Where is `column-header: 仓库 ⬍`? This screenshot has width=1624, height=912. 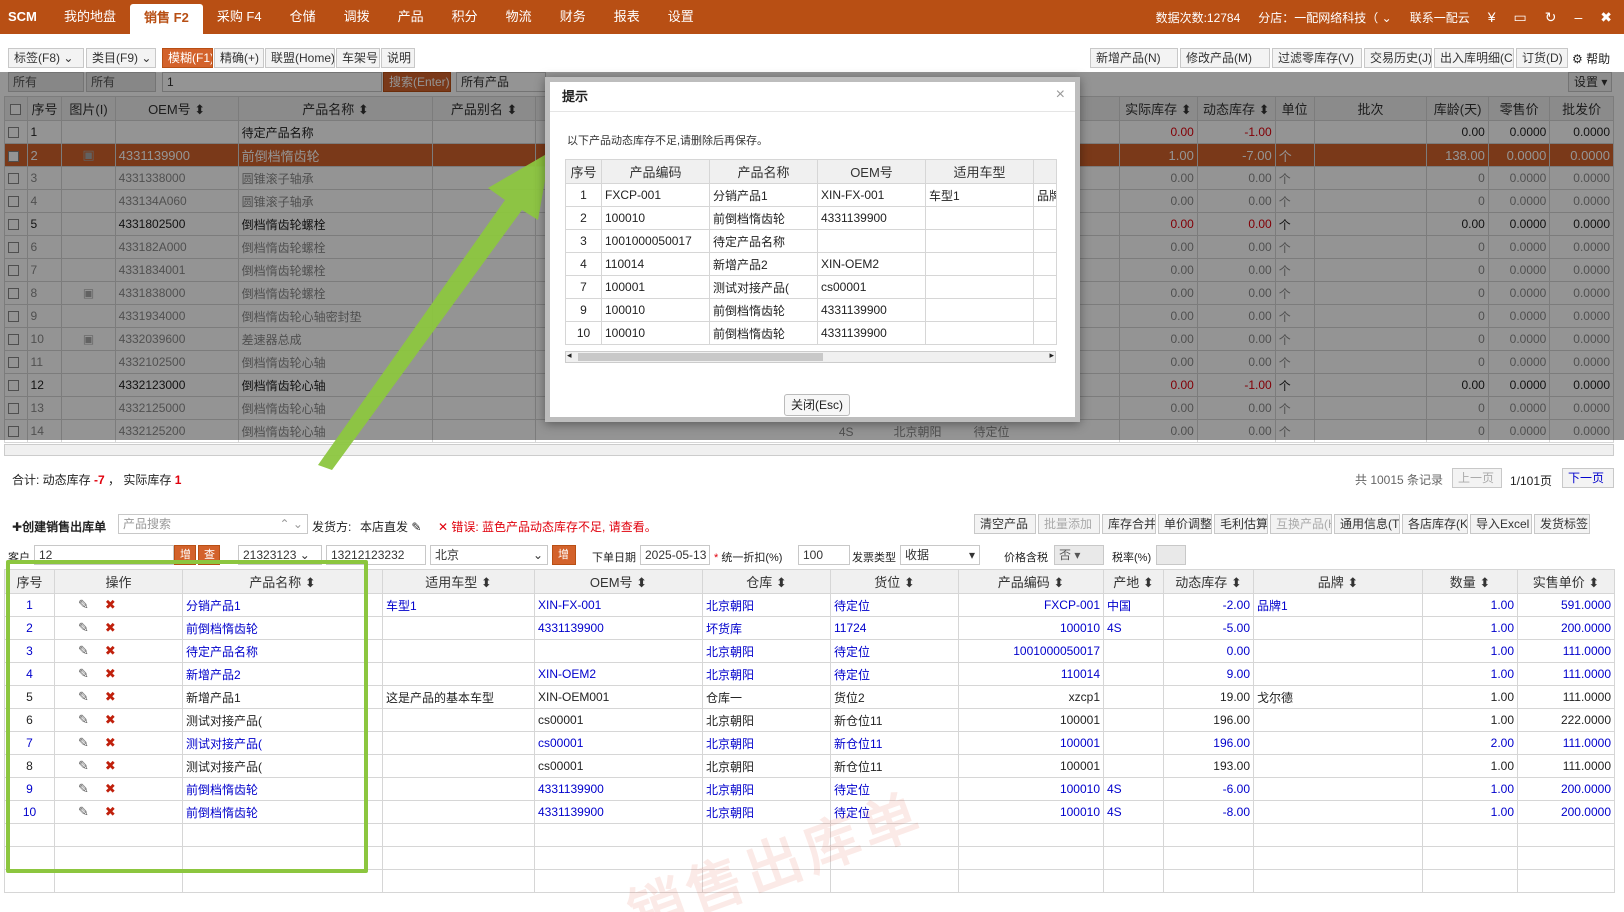 column-header: 仓库 ⬍ is located at coordinates (766, 581).